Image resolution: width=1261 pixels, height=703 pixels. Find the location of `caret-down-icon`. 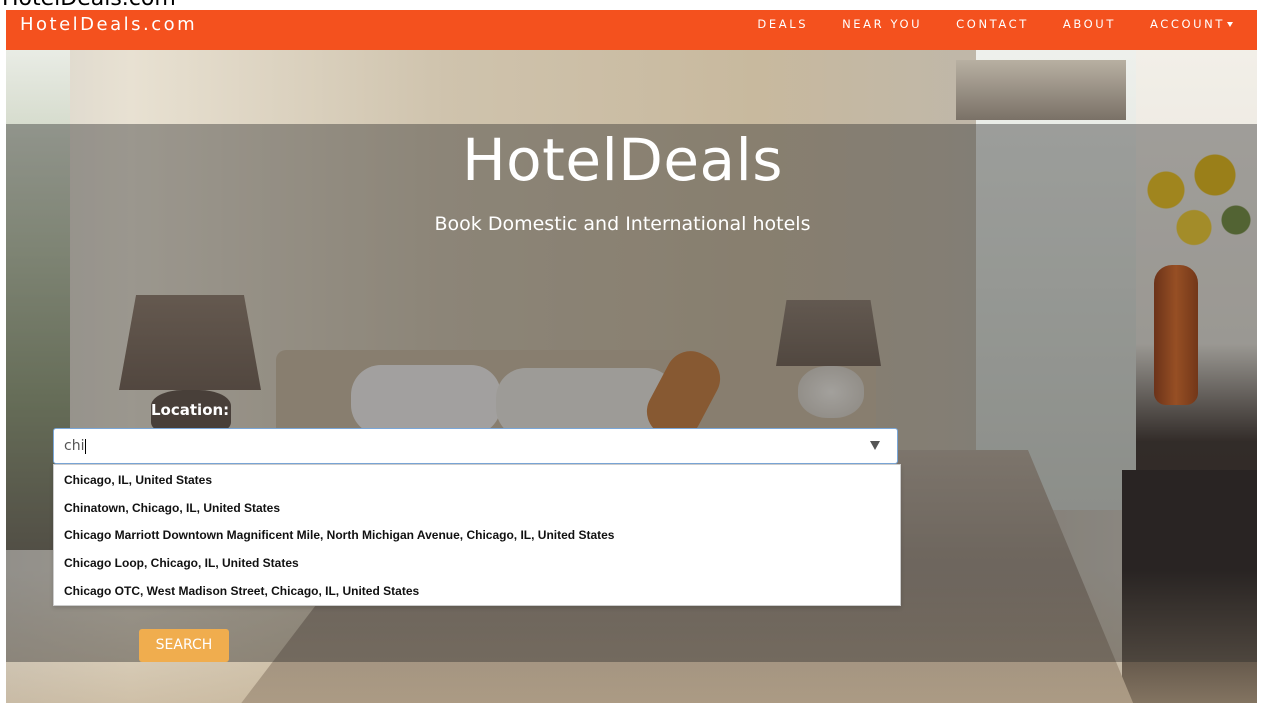

caret-down-icon is located at coordinates (1230, 24).